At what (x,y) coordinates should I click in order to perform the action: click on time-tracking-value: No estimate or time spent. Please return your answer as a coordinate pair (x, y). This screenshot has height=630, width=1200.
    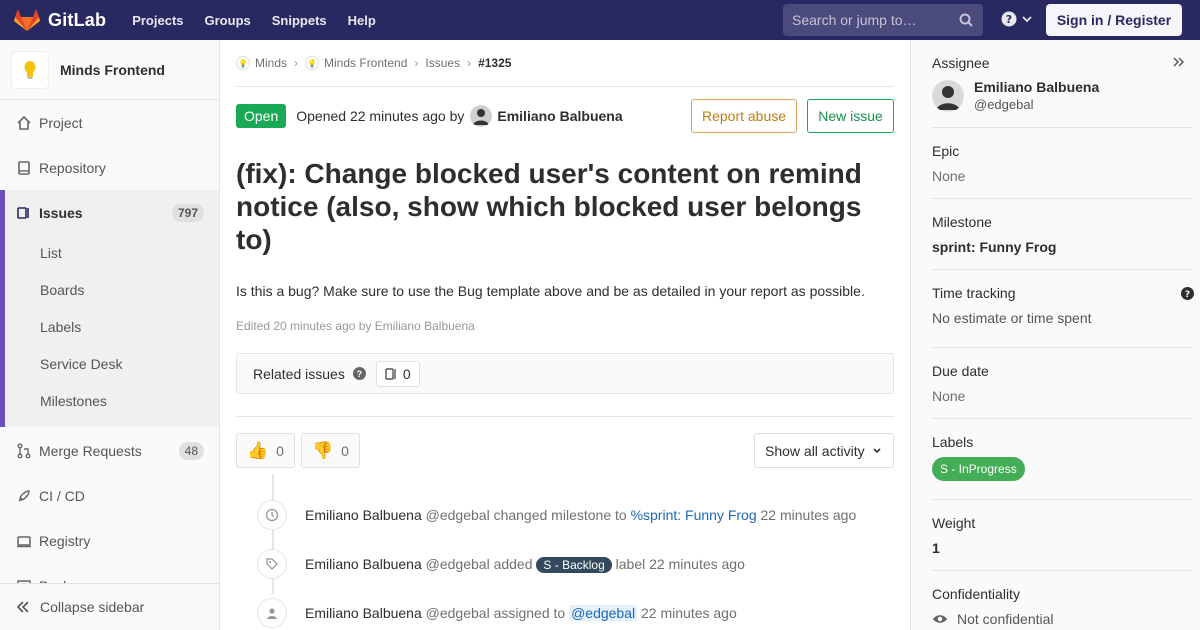
    Looking at the image, I should click on (1012, 318).